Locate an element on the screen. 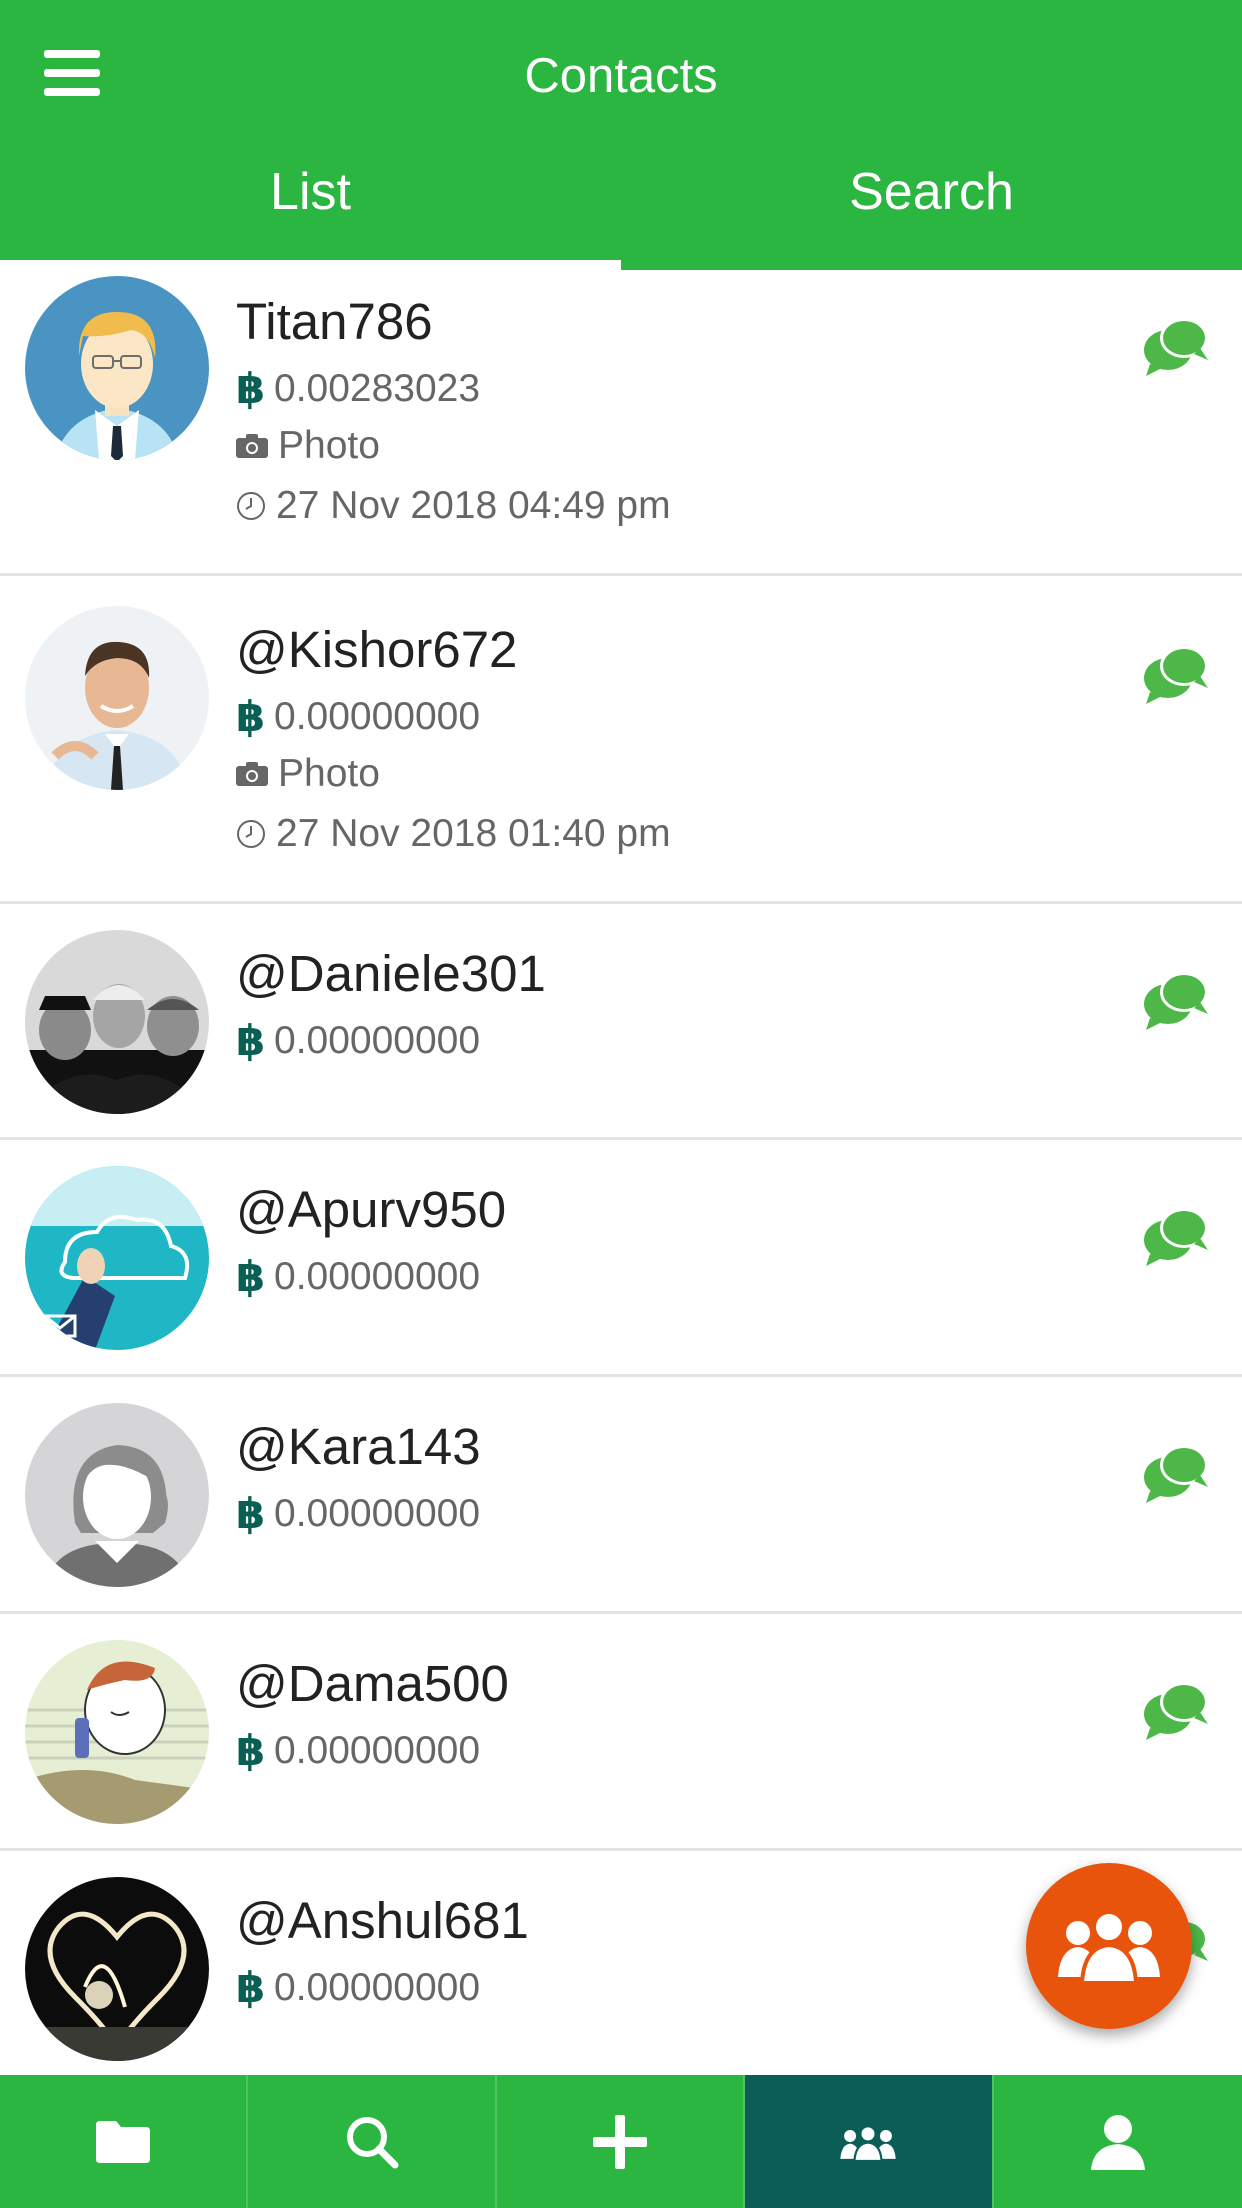  new-group-fab is located at coordinates (1109, 1946).